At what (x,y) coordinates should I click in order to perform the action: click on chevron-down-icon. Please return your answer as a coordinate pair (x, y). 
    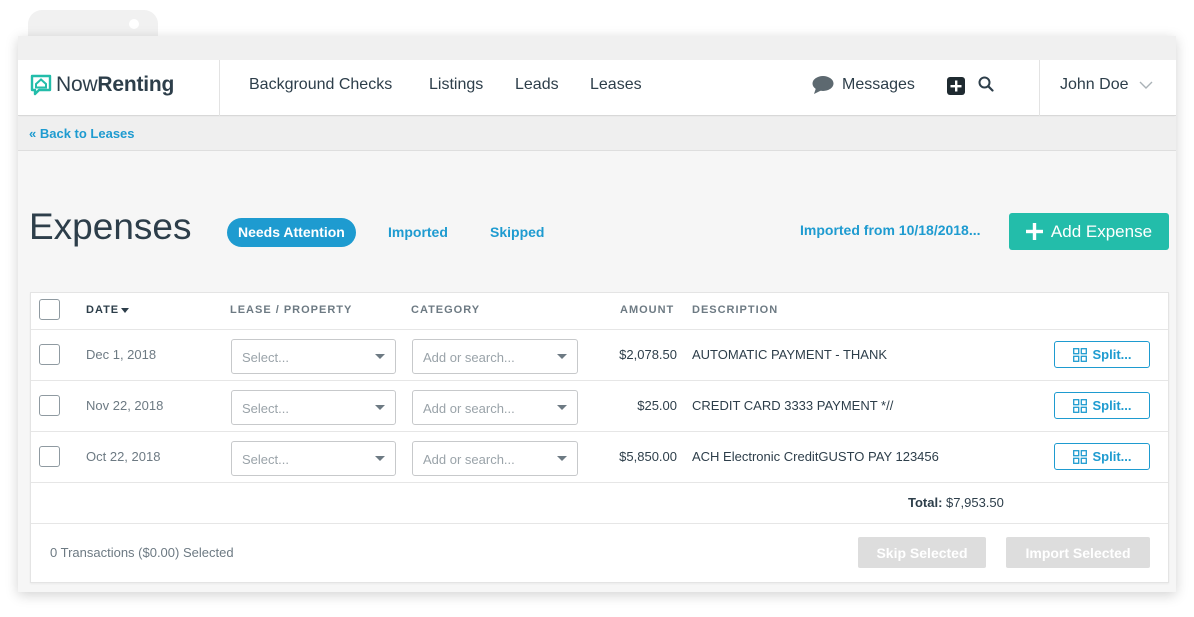
    Looking at the image, I should click on (1145, 85).